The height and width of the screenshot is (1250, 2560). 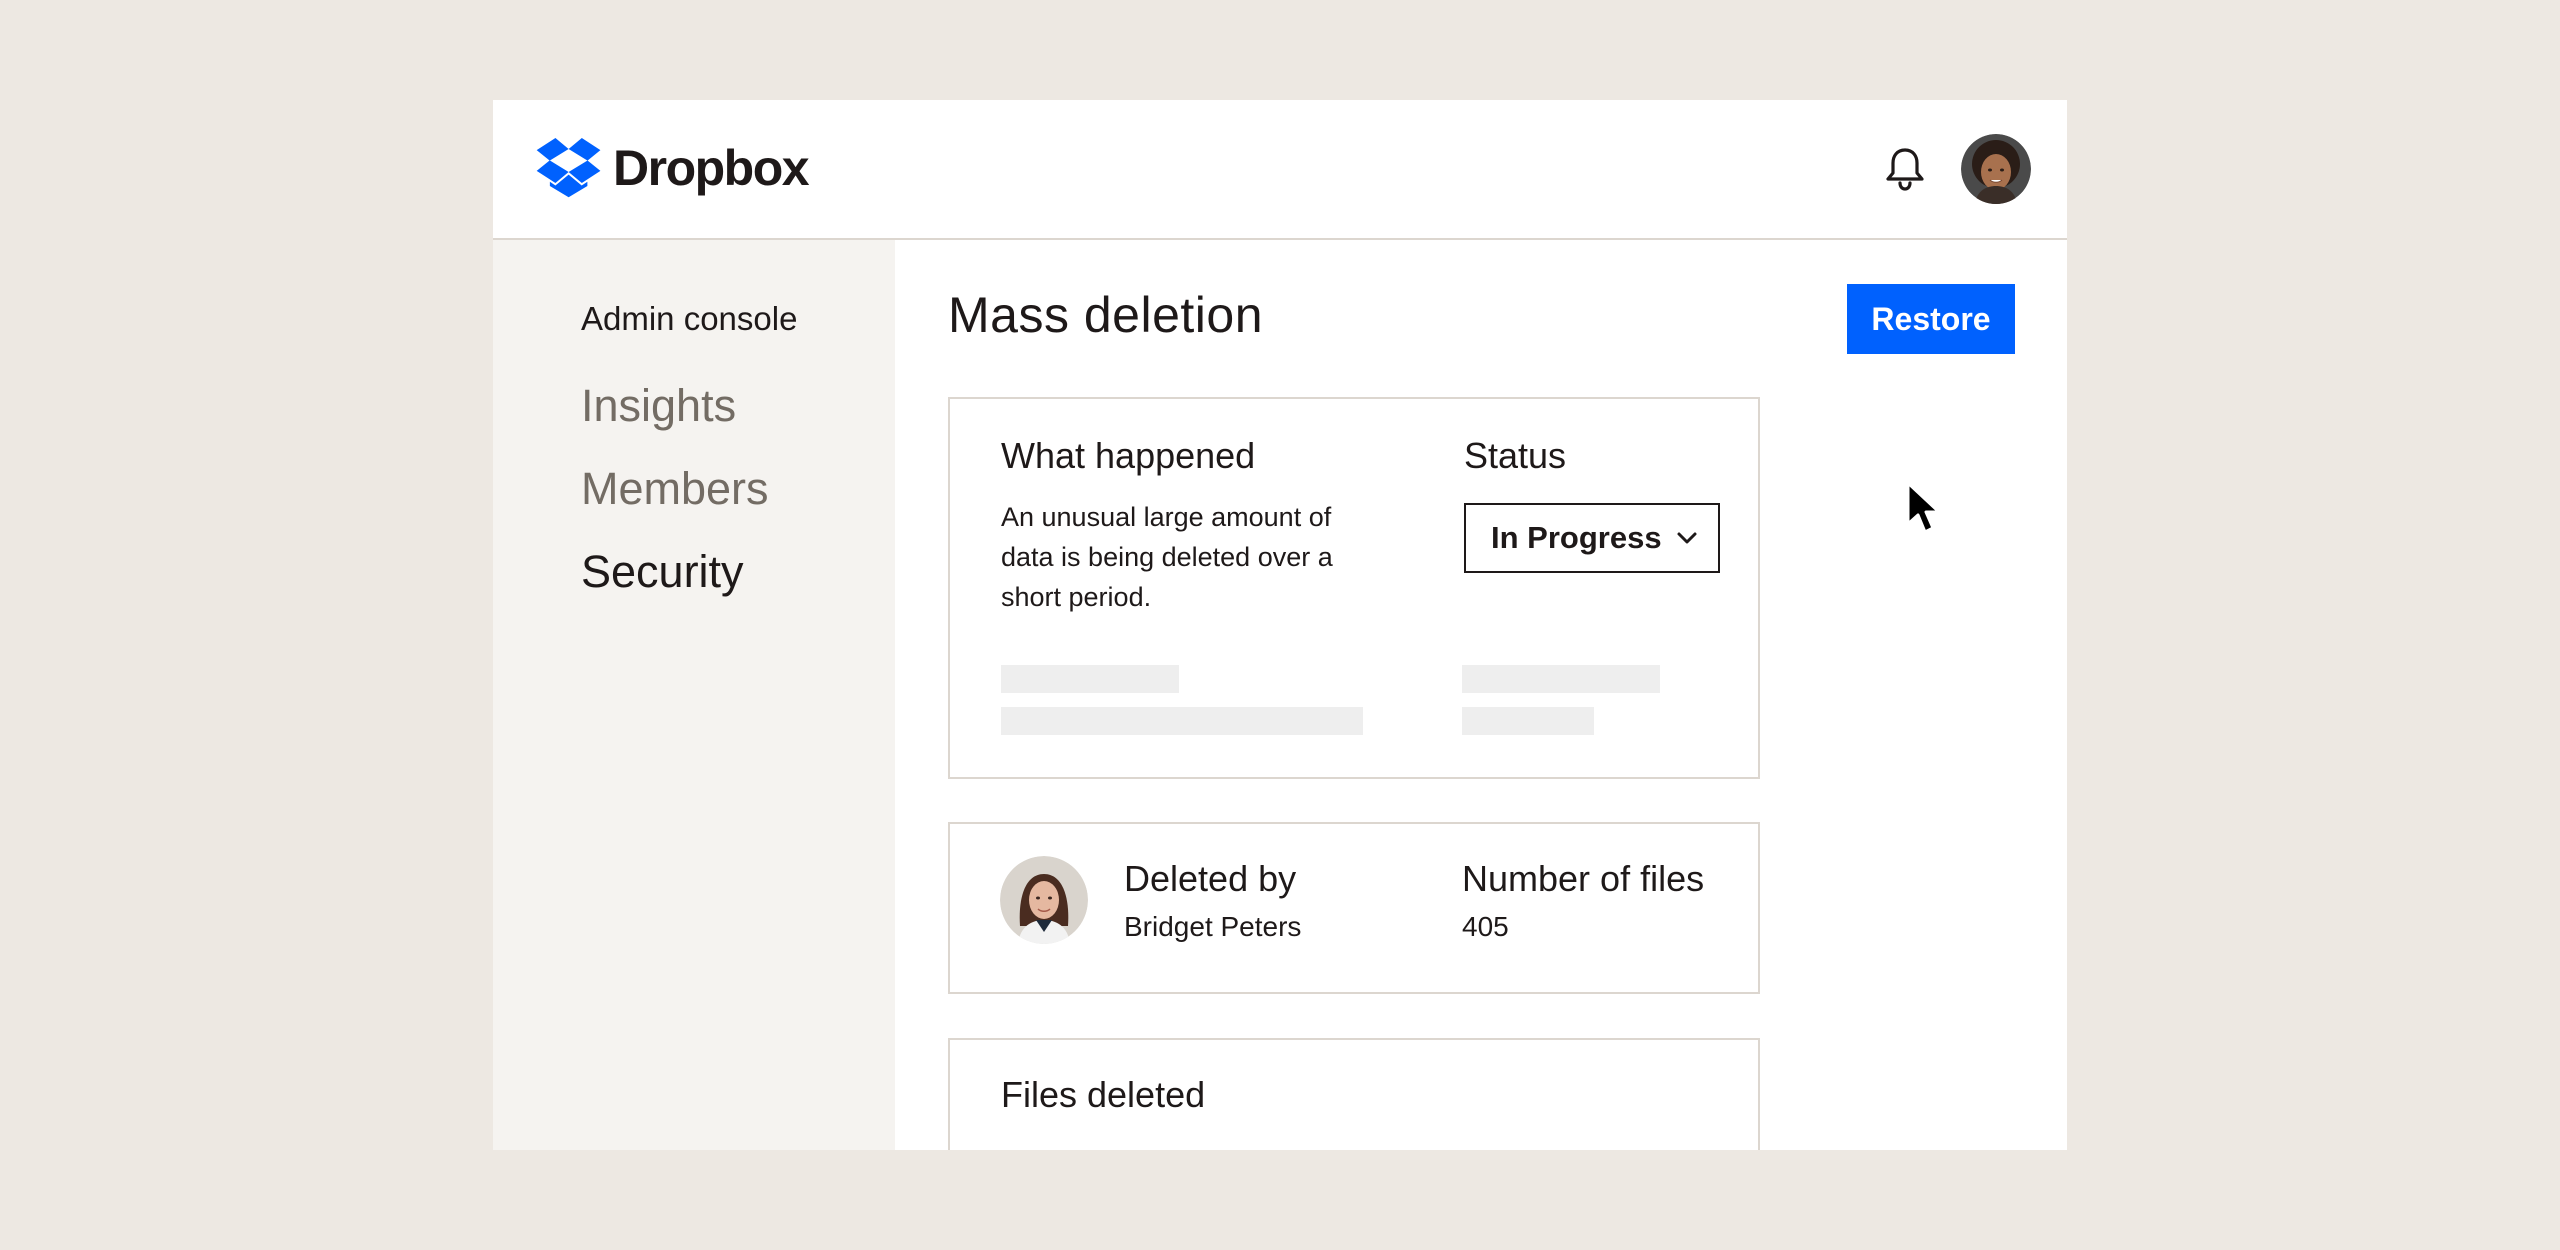 I want to click on sidebar-item-security: Security, so click(x=662, y=572).